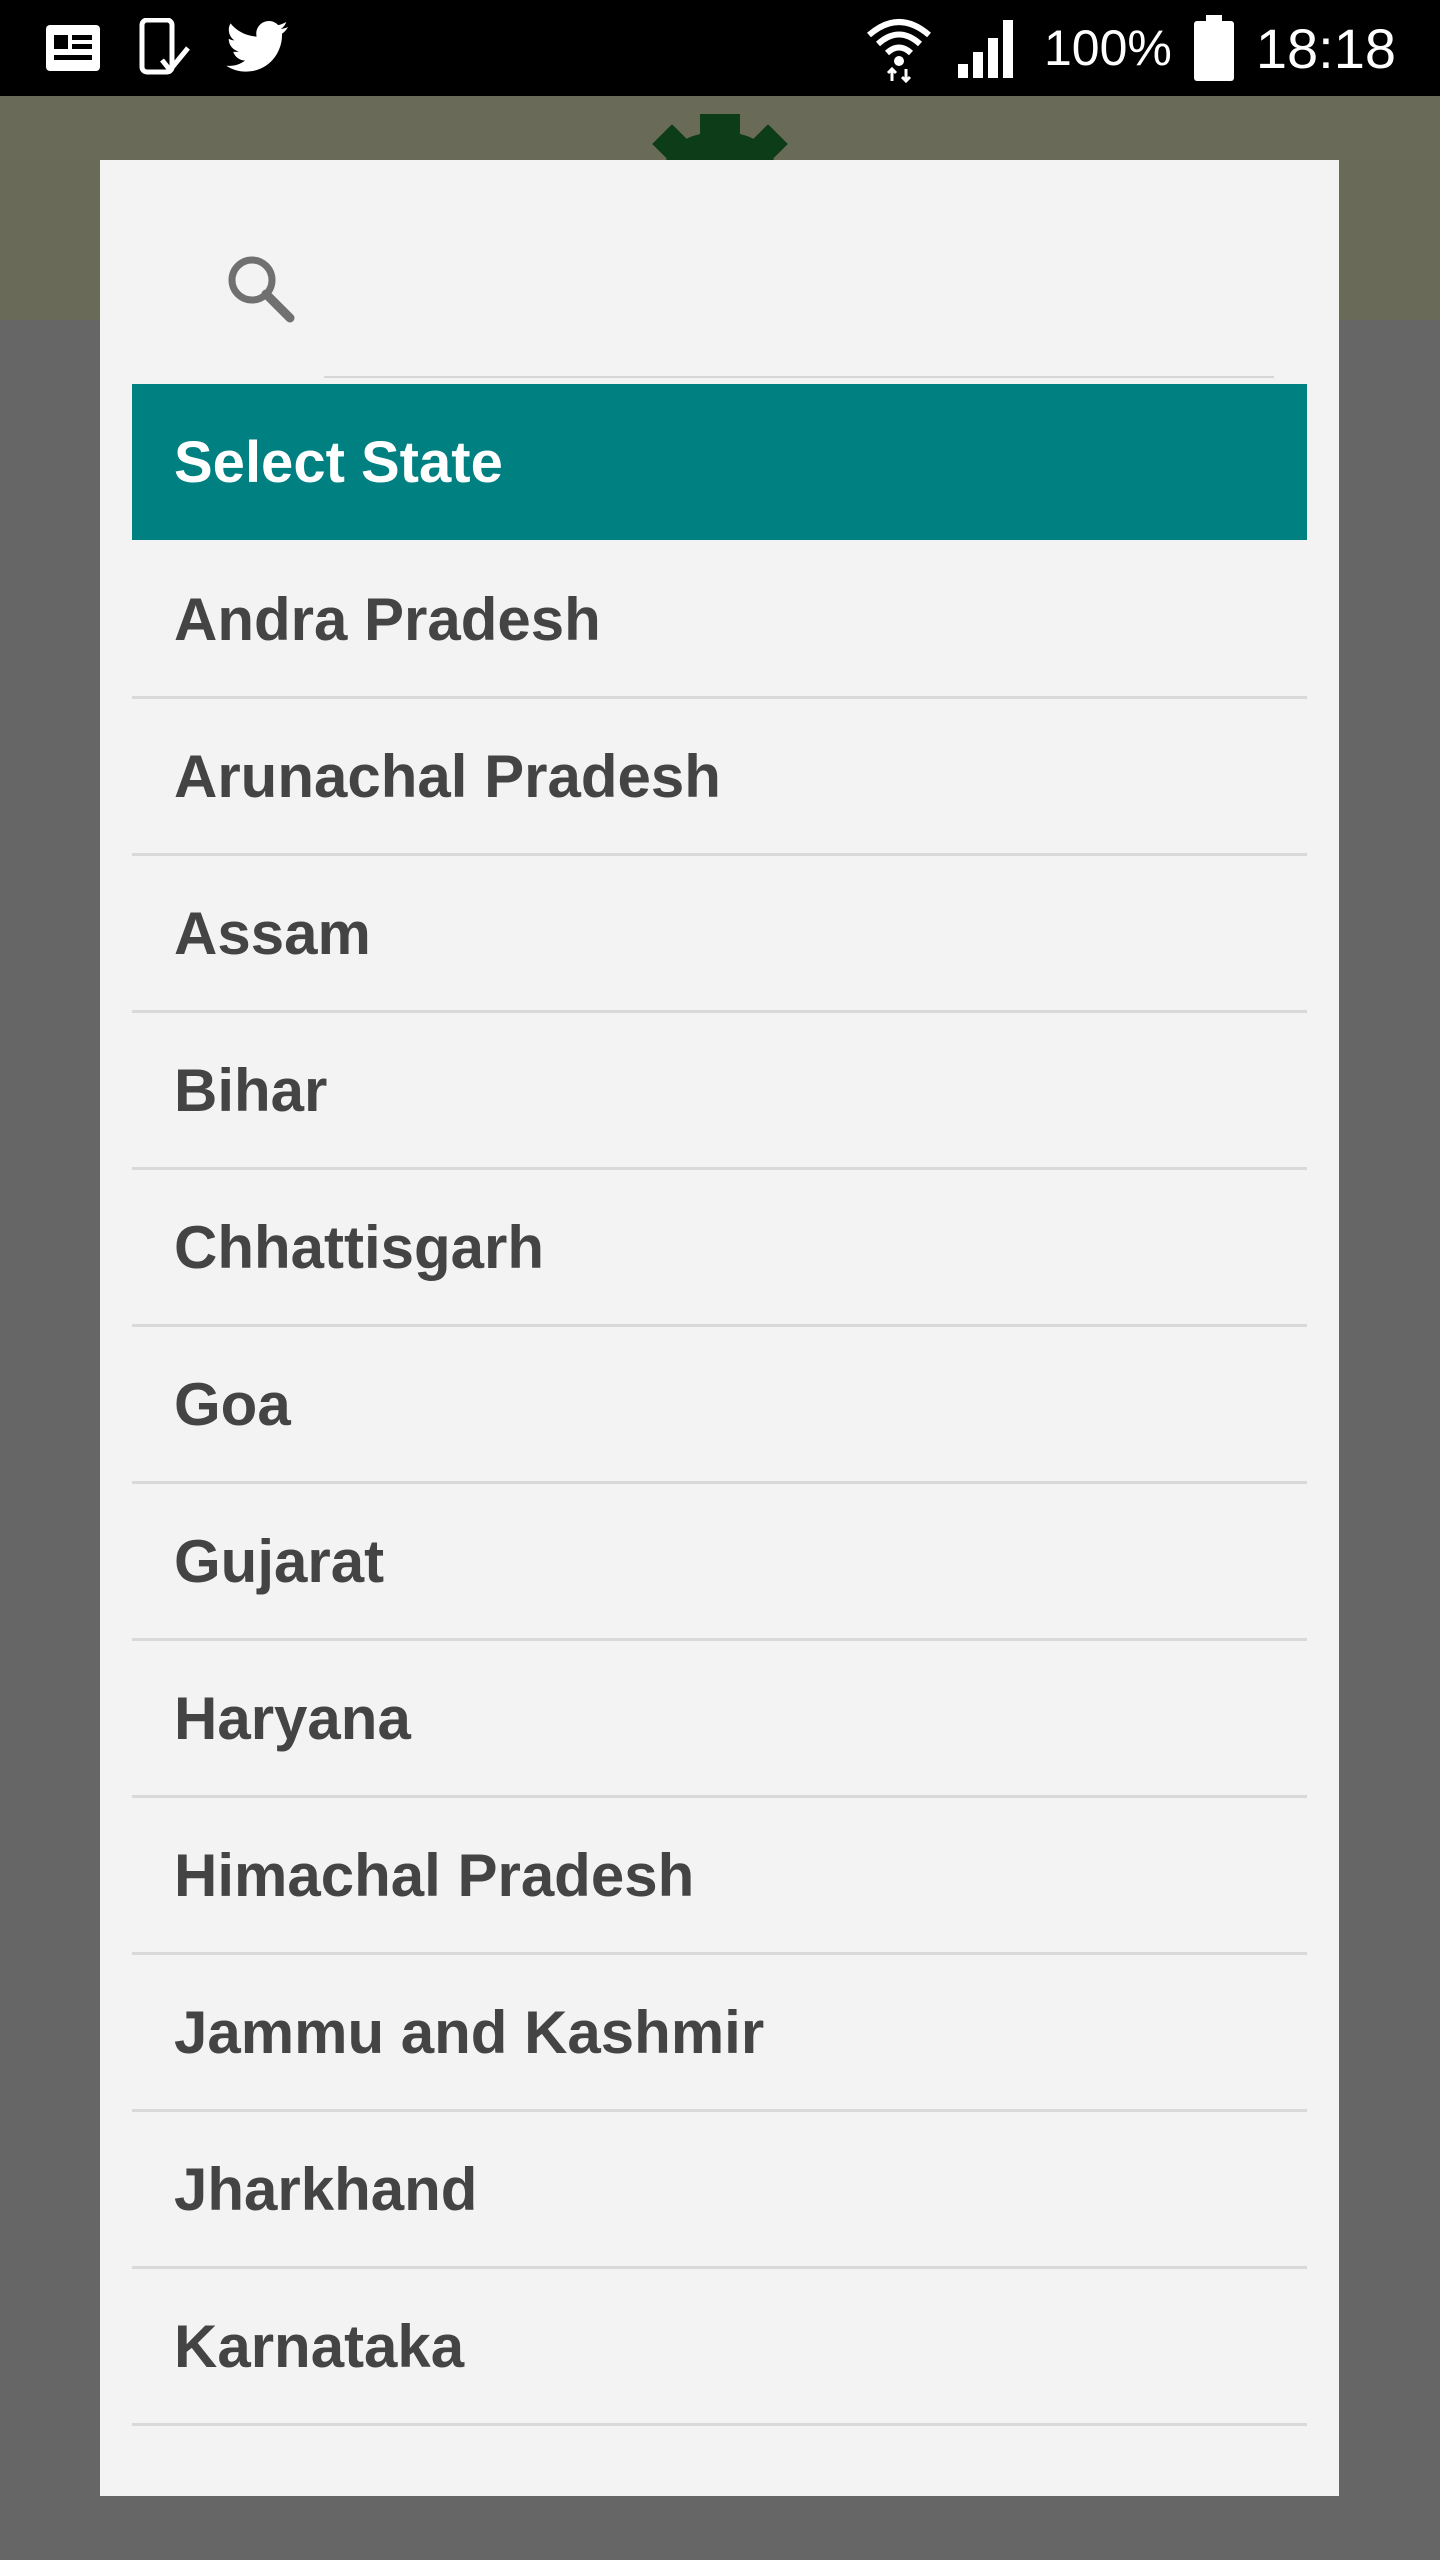 Image resolution: width=1440 pixels, height=2560 pixels. I want to click on dialog-title: Select State, so click(338, 462).